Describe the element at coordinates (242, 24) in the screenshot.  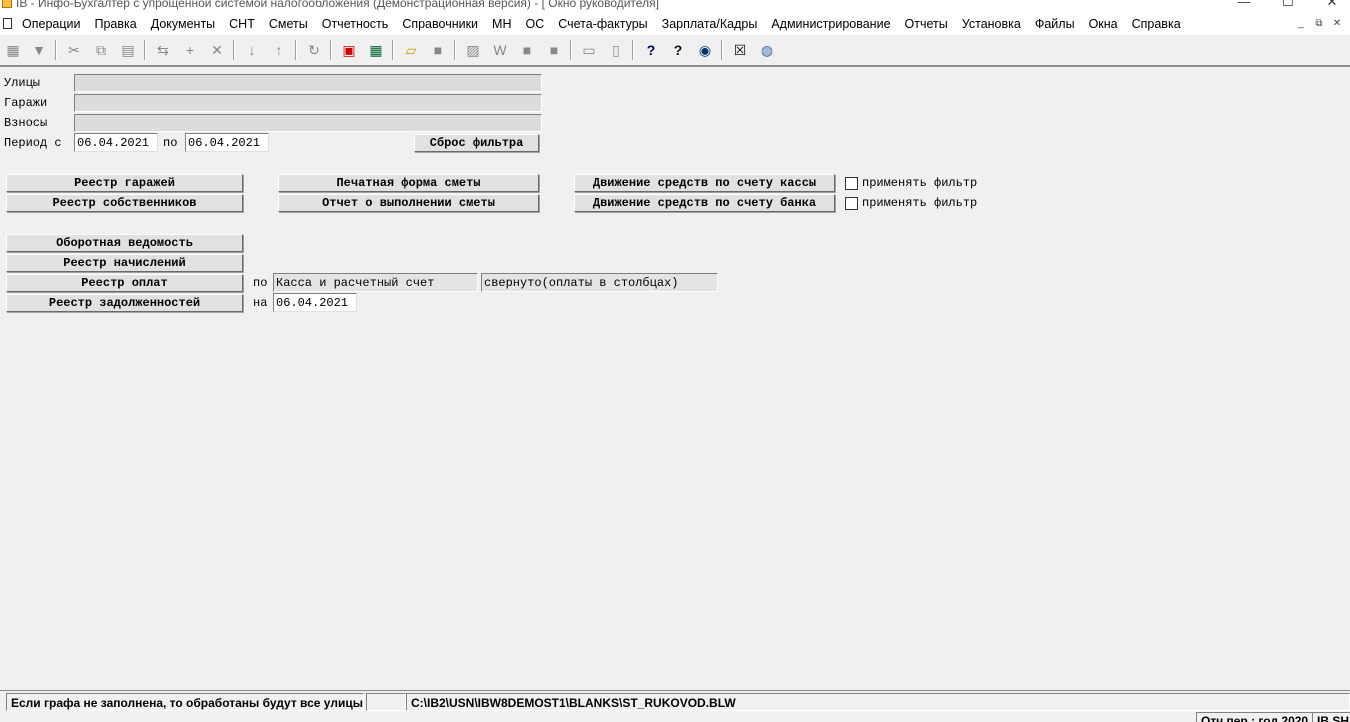
I see `menu-snt: СНТ` at that location.